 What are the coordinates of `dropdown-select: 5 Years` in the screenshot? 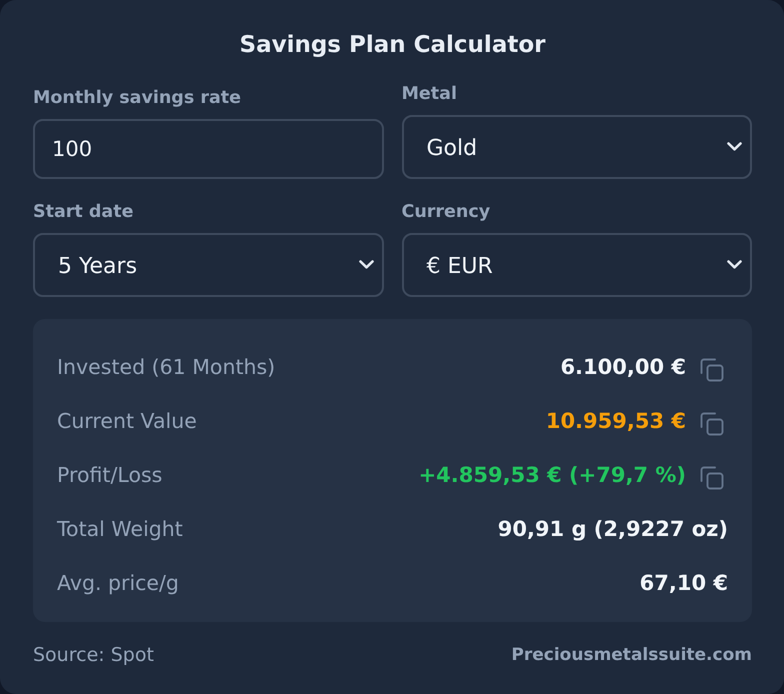 It's located at (208, 265).